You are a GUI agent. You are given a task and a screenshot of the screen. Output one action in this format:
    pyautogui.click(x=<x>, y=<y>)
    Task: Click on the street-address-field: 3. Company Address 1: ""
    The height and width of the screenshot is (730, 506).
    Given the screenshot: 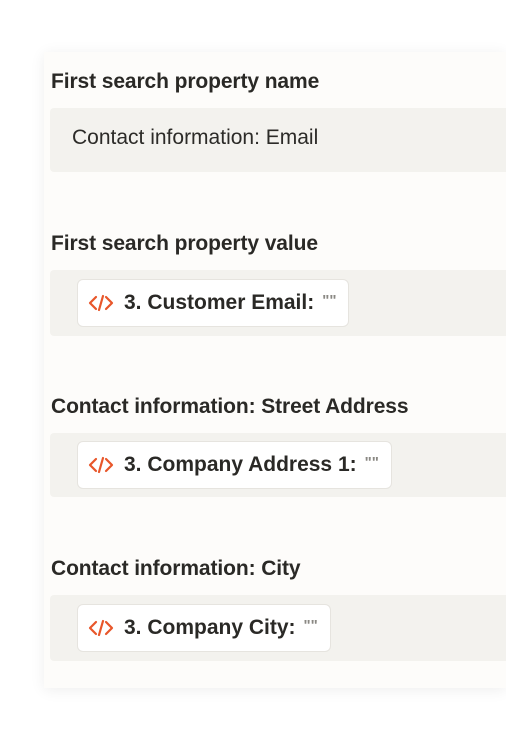 What is the action you would take?
    pyautogui.click(x=278, y=465)
    